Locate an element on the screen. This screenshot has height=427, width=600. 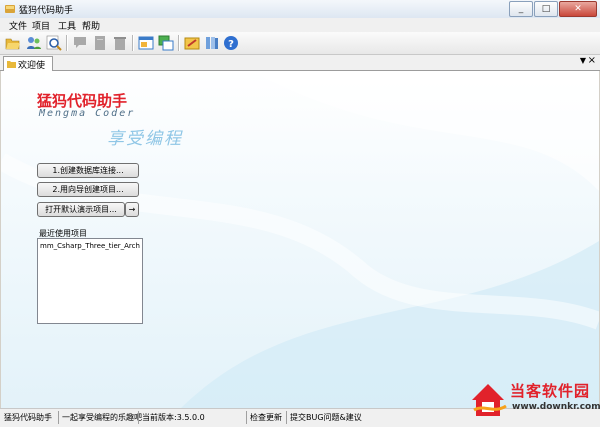
search-icon is located at coordinates (54, 43).